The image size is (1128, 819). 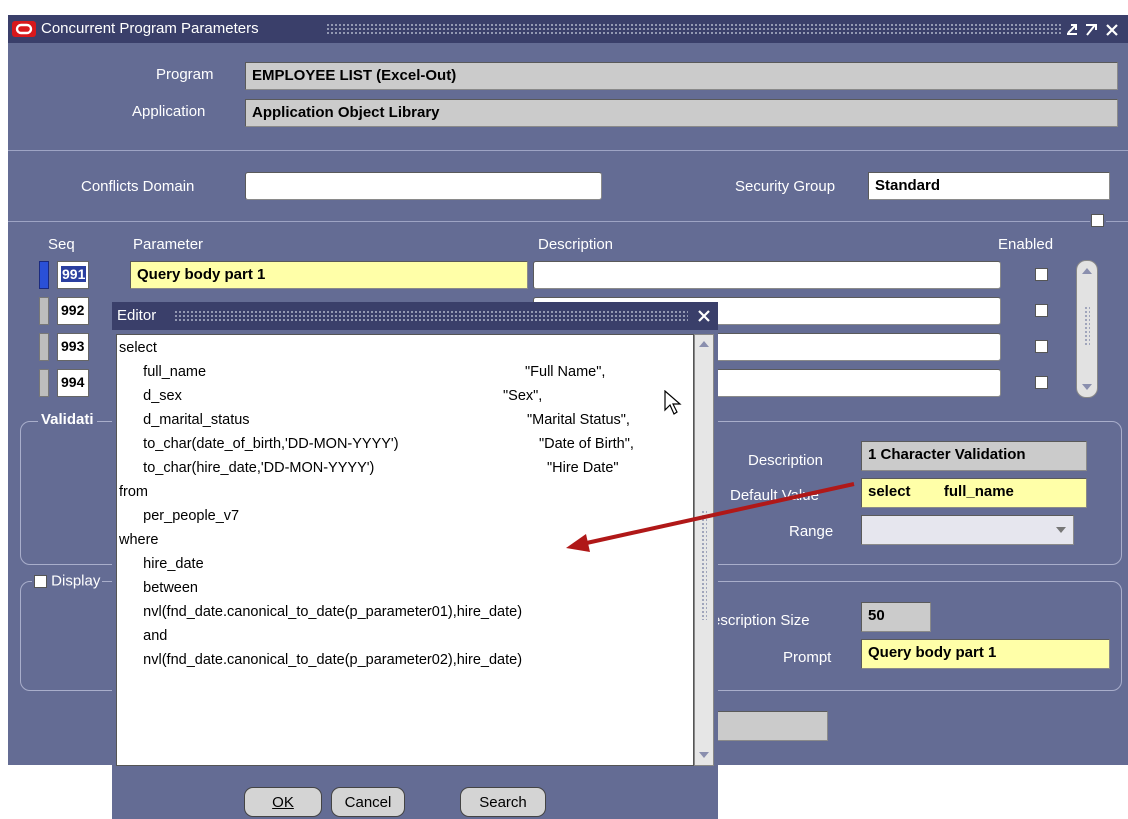 What do you see at coordinates (523, 396) in the screenshot?
I see `code-alias: "Sex",` at bounding box center [523, 396].